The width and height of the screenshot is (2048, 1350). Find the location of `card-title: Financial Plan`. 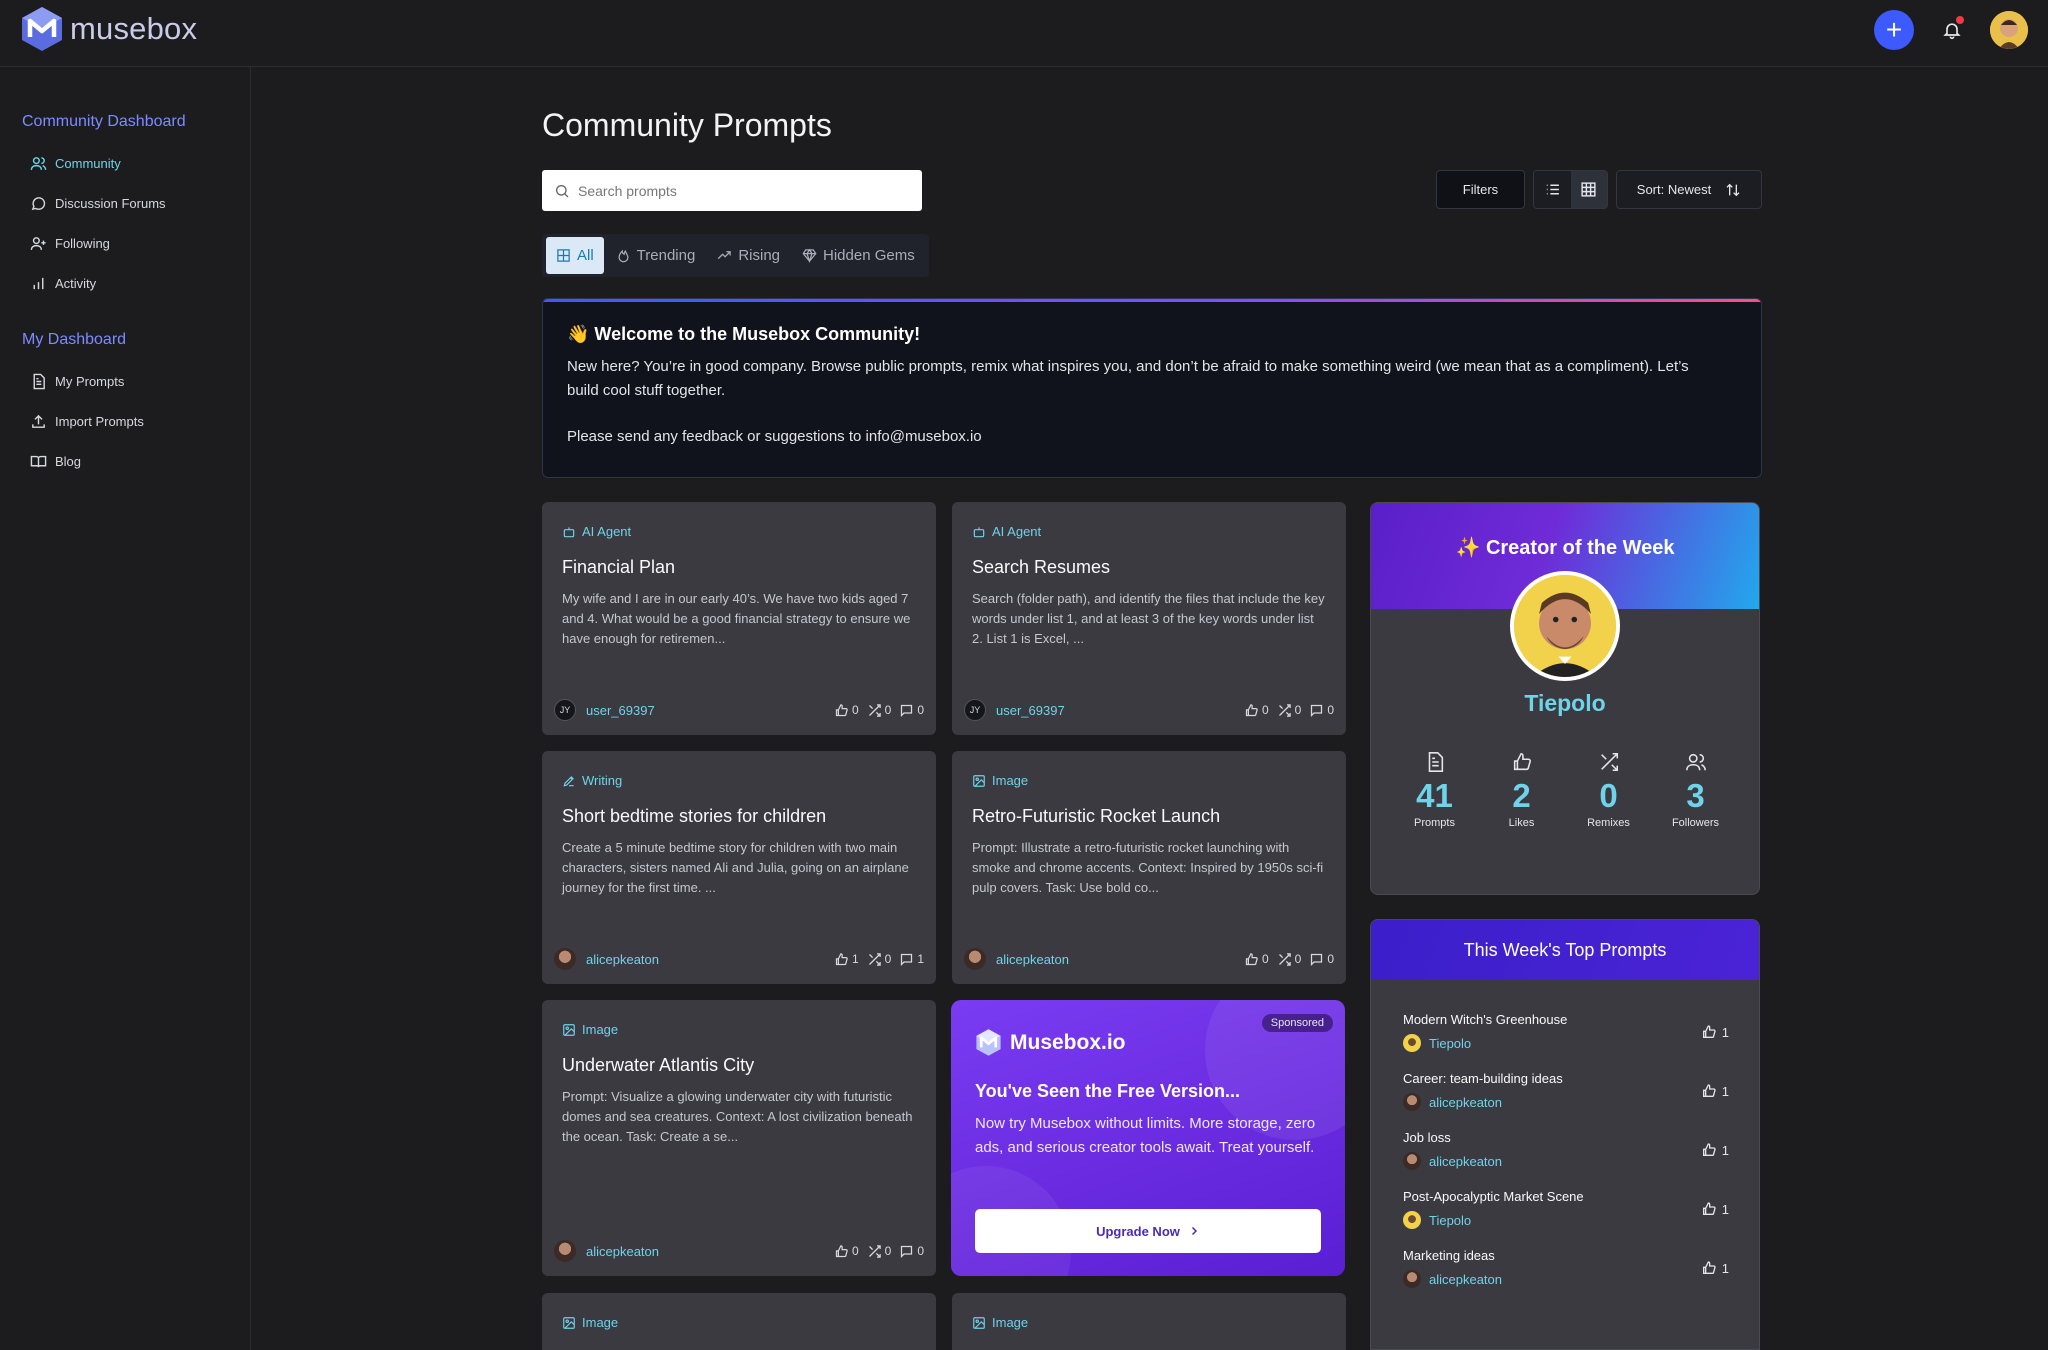

card-title: Financial Plan is located at coordinates (618, 567).